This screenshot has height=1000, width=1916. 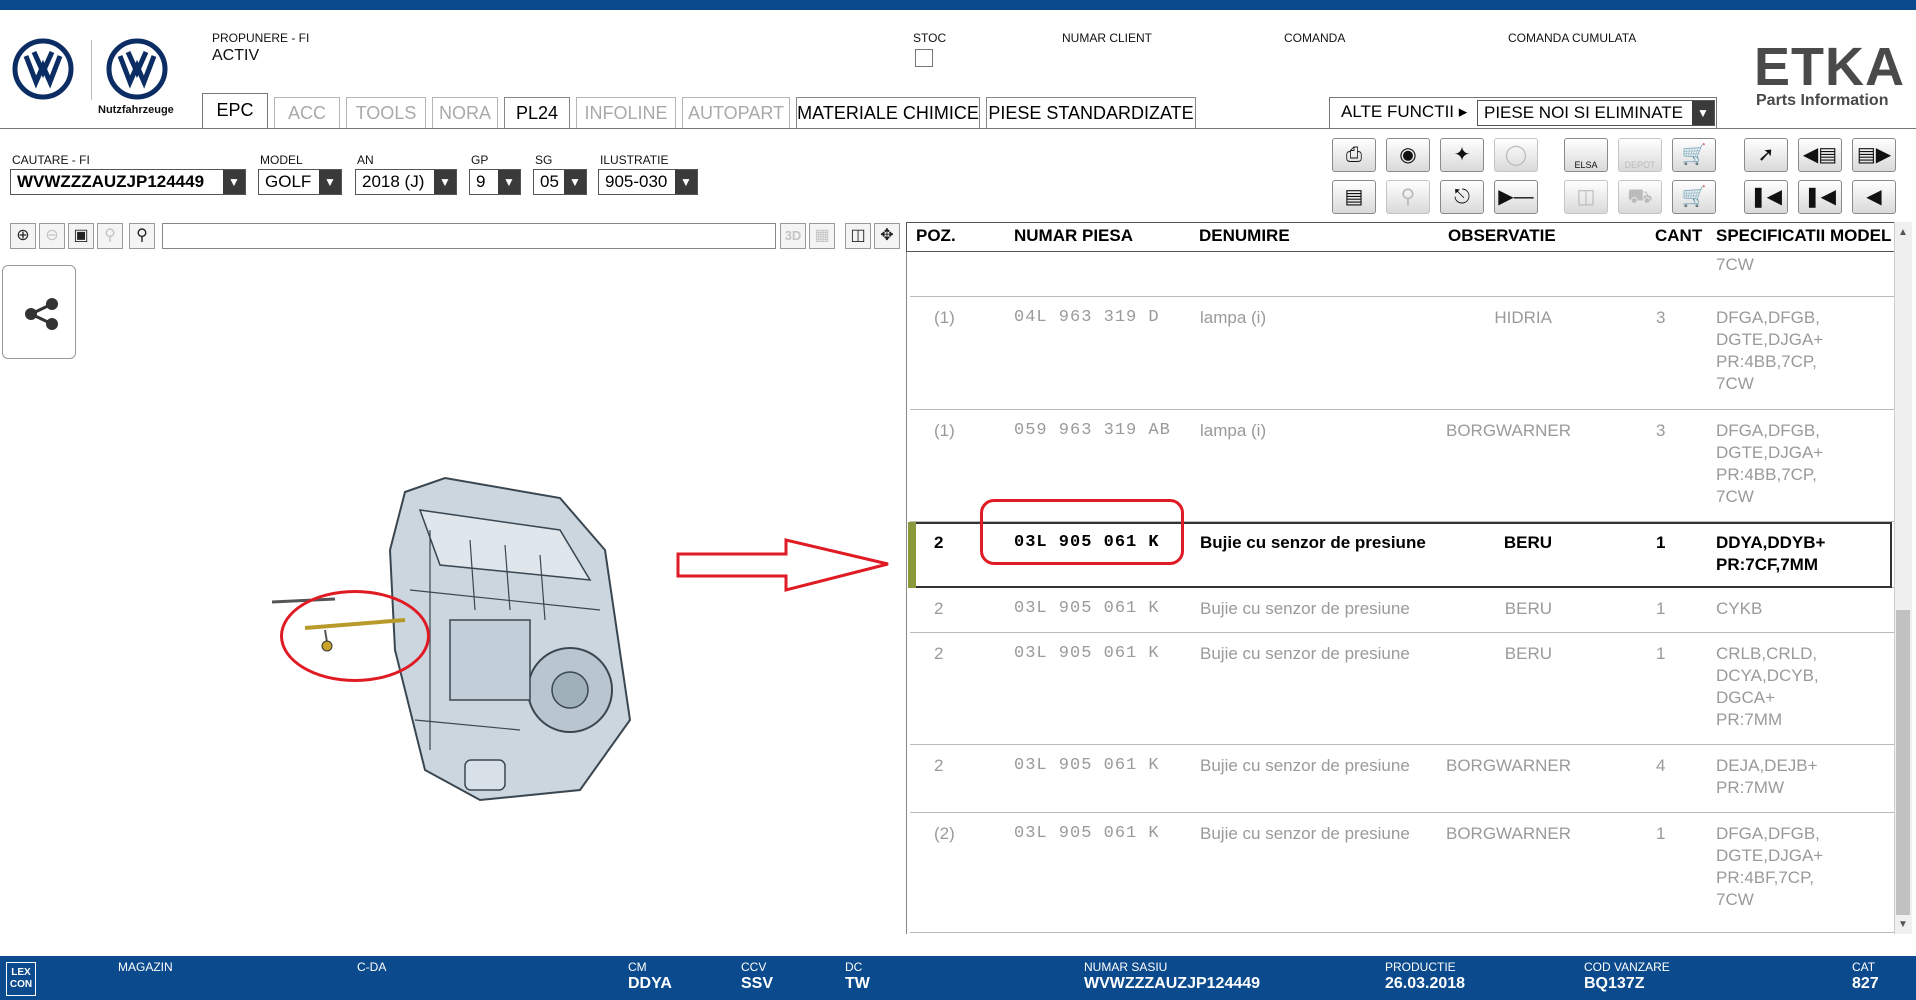 I want to click on image-search-input, so click(x=469, y=236).